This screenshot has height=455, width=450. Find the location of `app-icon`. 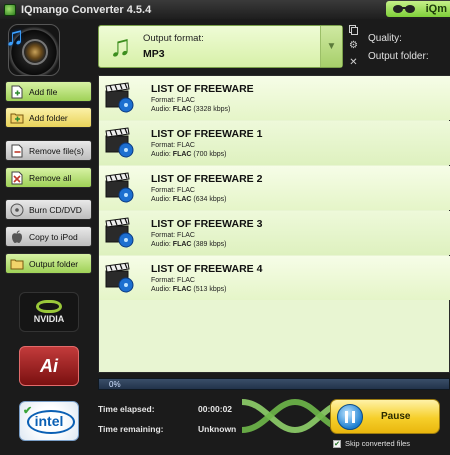

app-icon is located at coordinates (10, 9).